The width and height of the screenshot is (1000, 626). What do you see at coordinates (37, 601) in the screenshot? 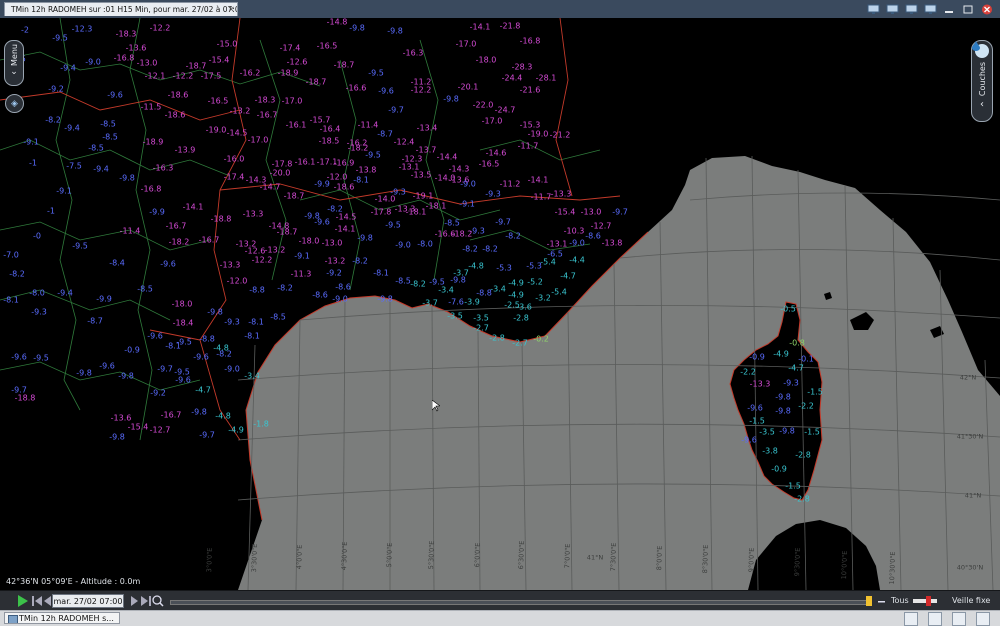
I see `skip-start-icon` at bounding box center [37, 601].